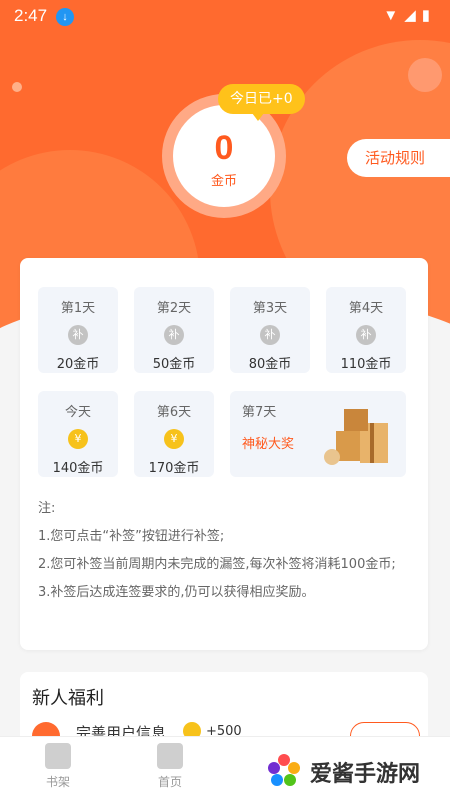  I want to click on gift-boxes-icon, so click(360, 439).